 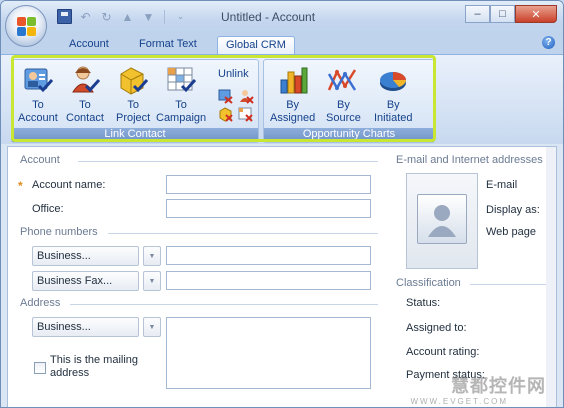 What do you see at coordinates (393, 94) in the screenshot?
I see `by-initiated-button: By Initiated` at bounding box center [393, 94].